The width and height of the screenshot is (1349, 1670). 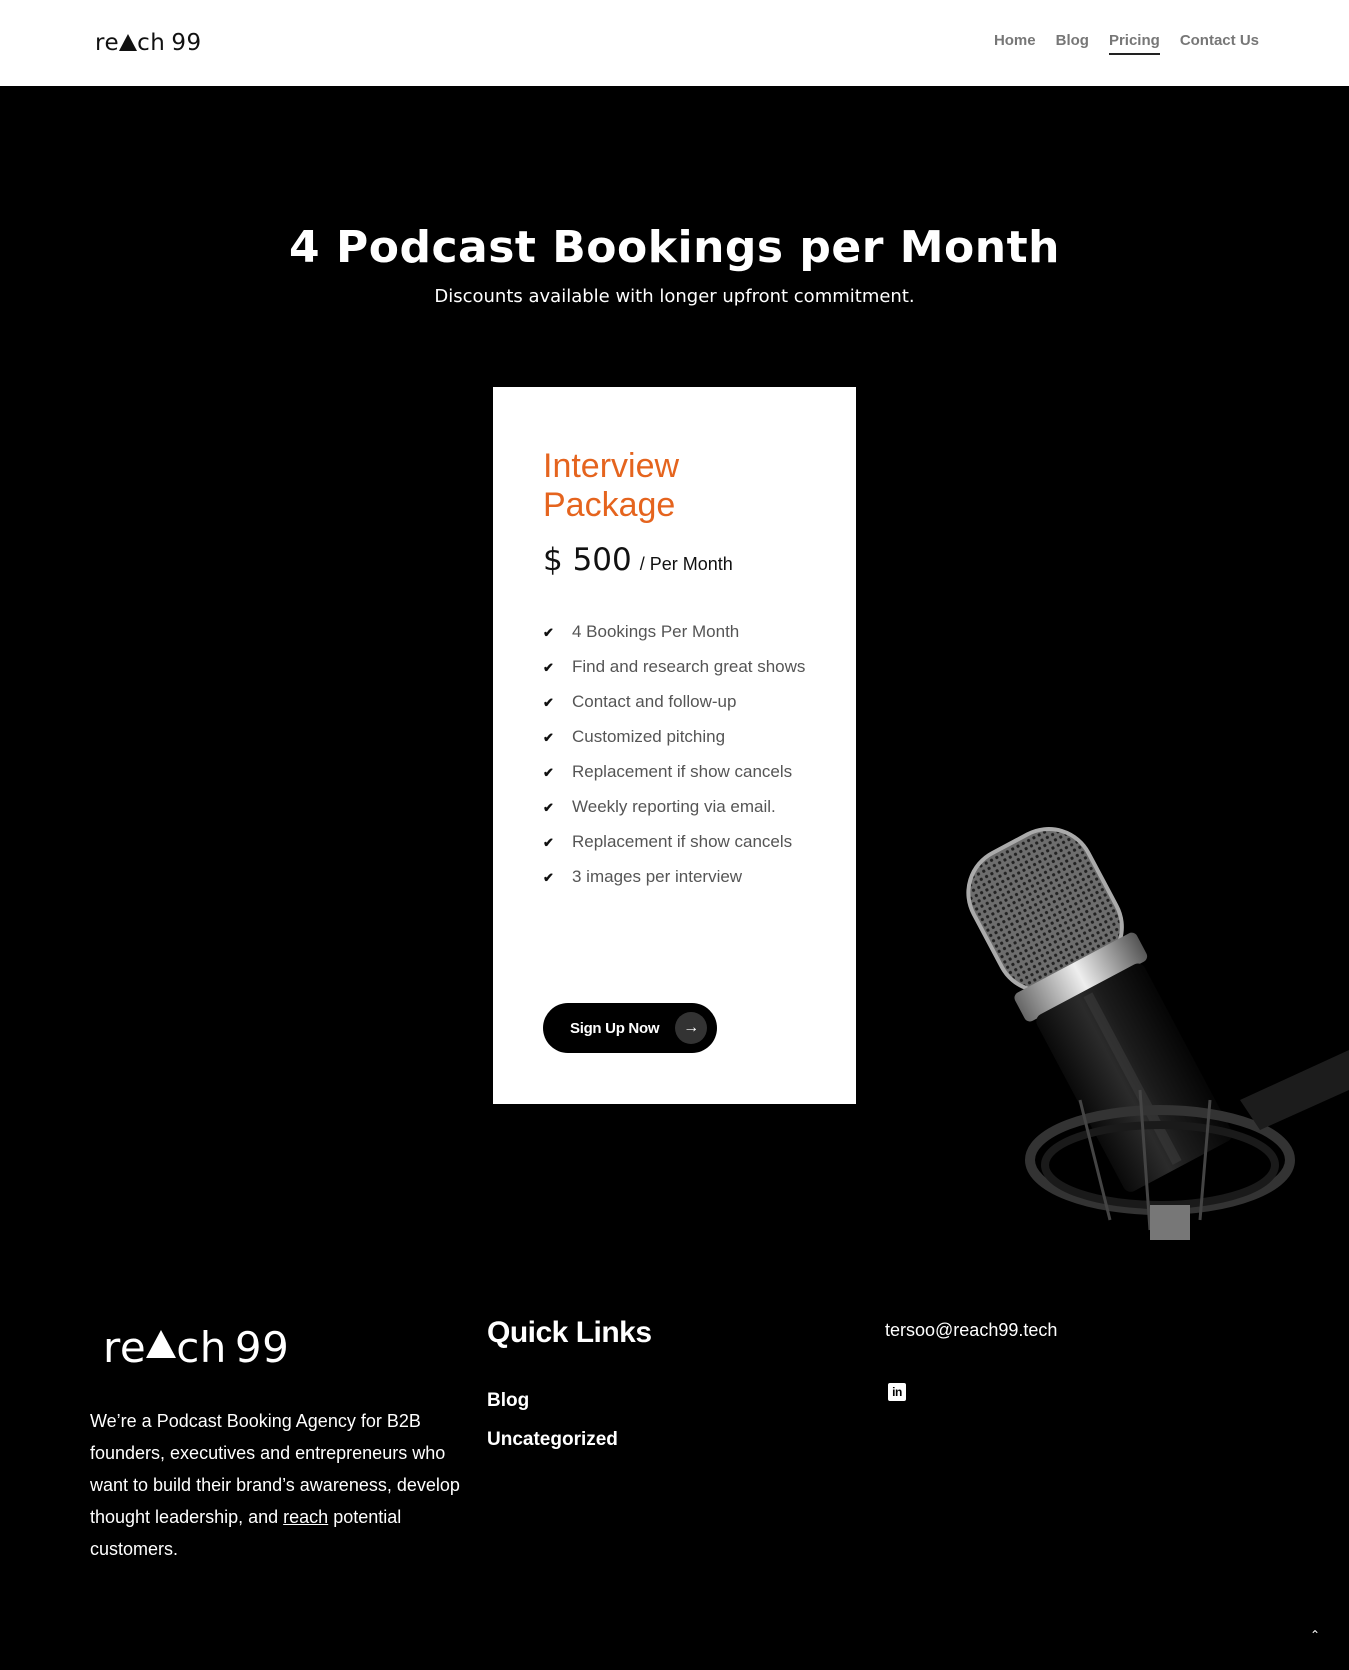 I want to click on sign-up-button: Sign Up Now →, so click(x=630, y=1028).